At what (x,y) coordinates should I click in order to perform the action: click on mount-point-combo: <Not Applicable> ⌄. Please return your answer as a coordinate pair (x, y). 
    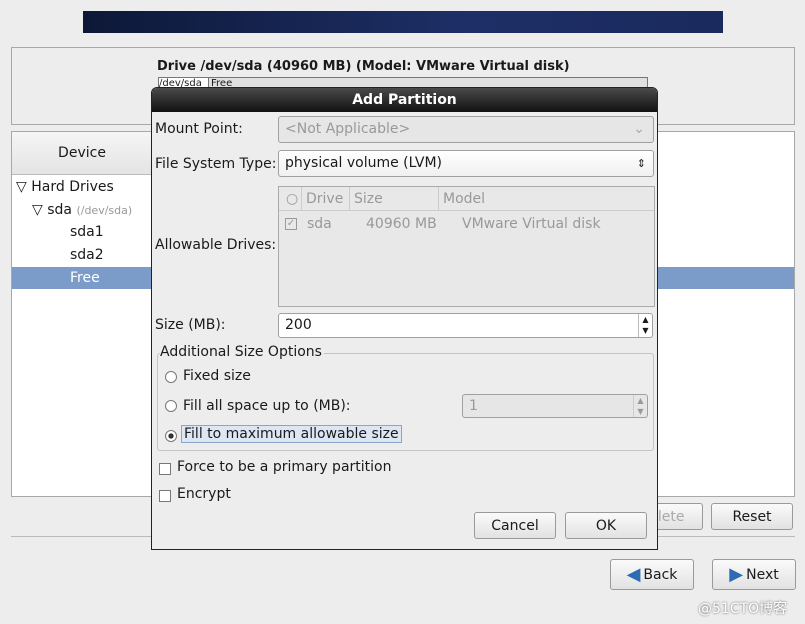
    Looking at the image, I should click on (466, 129).